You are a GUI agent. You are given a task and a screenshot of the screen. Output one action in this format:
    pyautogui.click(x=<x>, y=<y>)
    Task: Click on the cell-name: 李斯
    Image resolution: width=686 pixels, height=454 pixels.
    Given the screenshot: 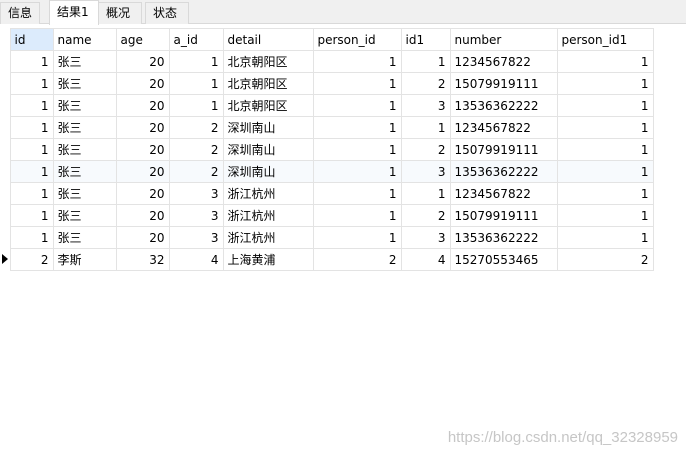 What is the action you would take?
    pyautogui.click(x=84, y=259)
    